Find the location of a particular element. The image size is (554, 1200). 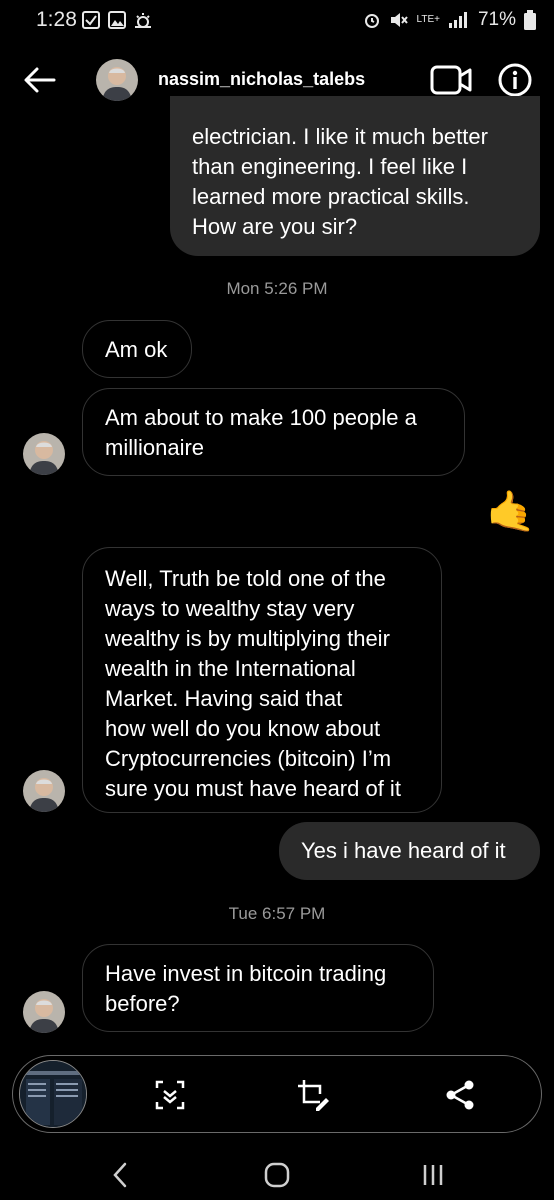

recents-nav-icon is located at coordinates (433, 1175).